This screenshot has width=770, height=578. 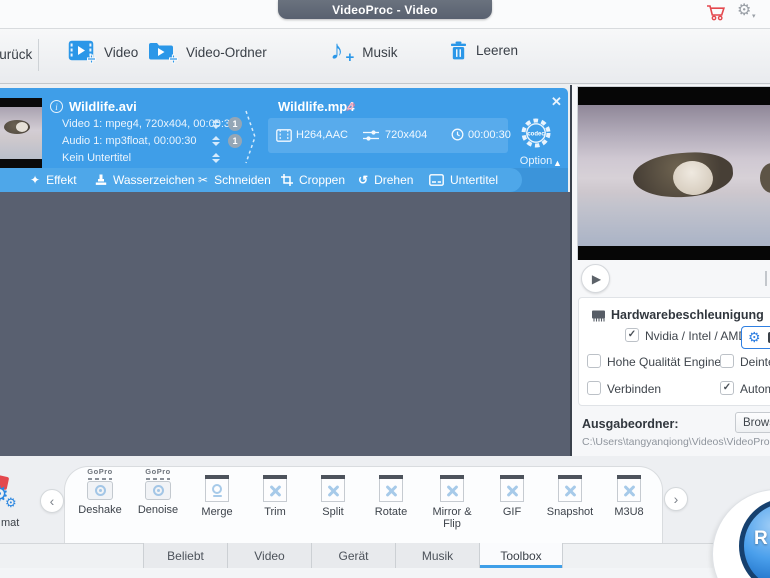 What do you see at coordinates (269, 555) in the screenshot?
I see `tab-video: Video` at bounding box center [269, 555].